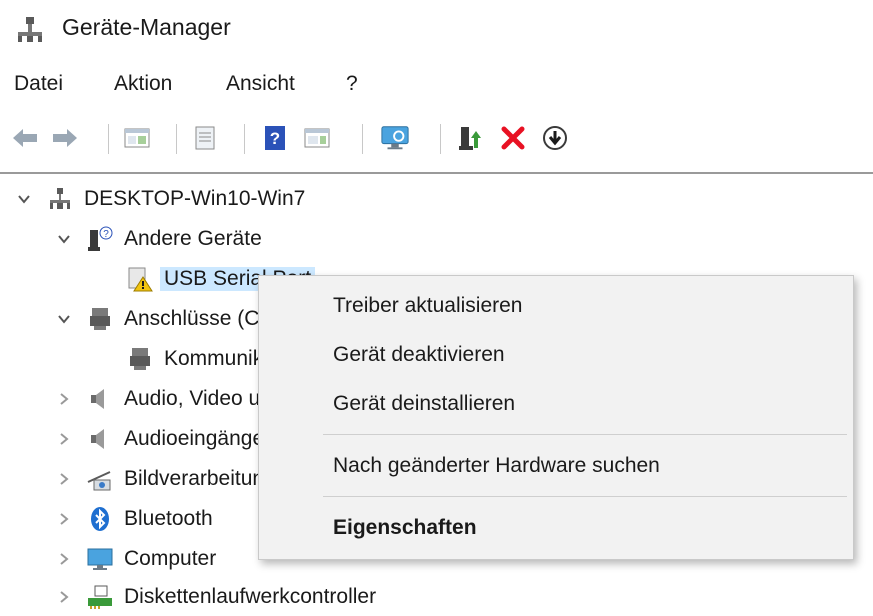 This screenshot has width=873, height=616. Describe the element at coordinates (143, 84) in the screenshot. I see `menu-aktion: Aktion` at that location.